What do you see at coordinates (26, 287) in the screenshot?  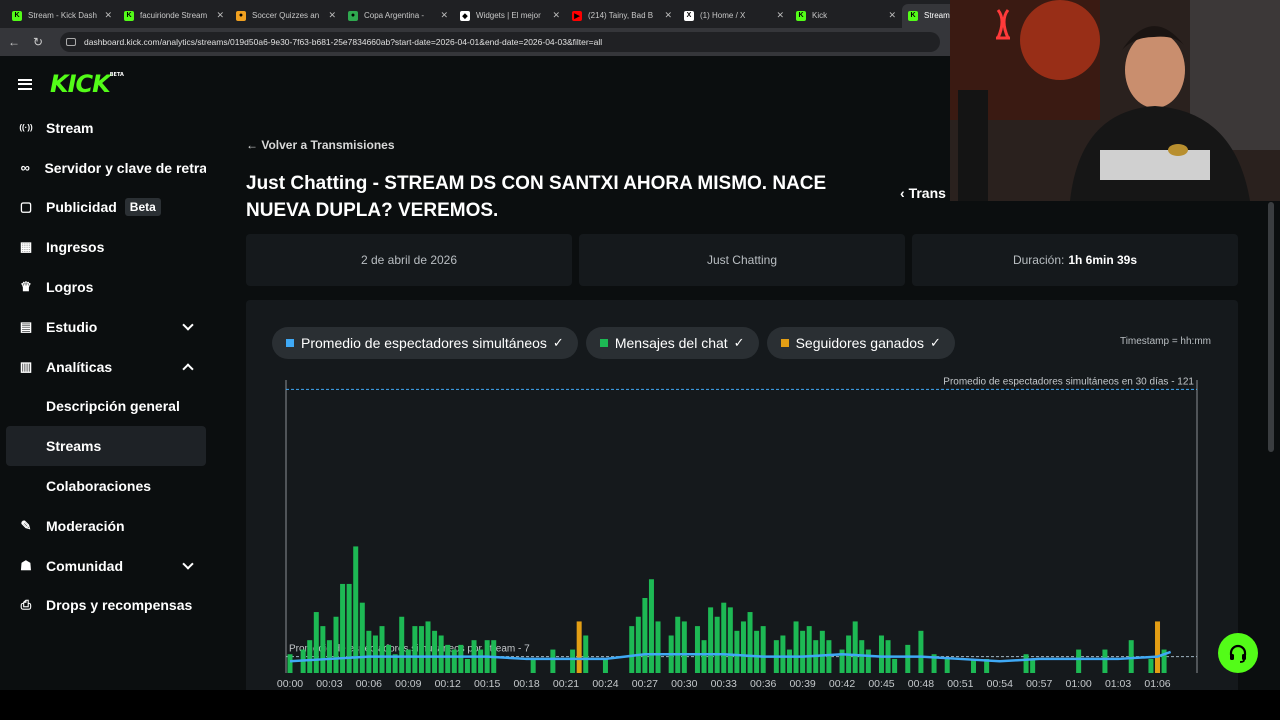 I see `trophy-icon: ♛` at bounding box center [26, 287].